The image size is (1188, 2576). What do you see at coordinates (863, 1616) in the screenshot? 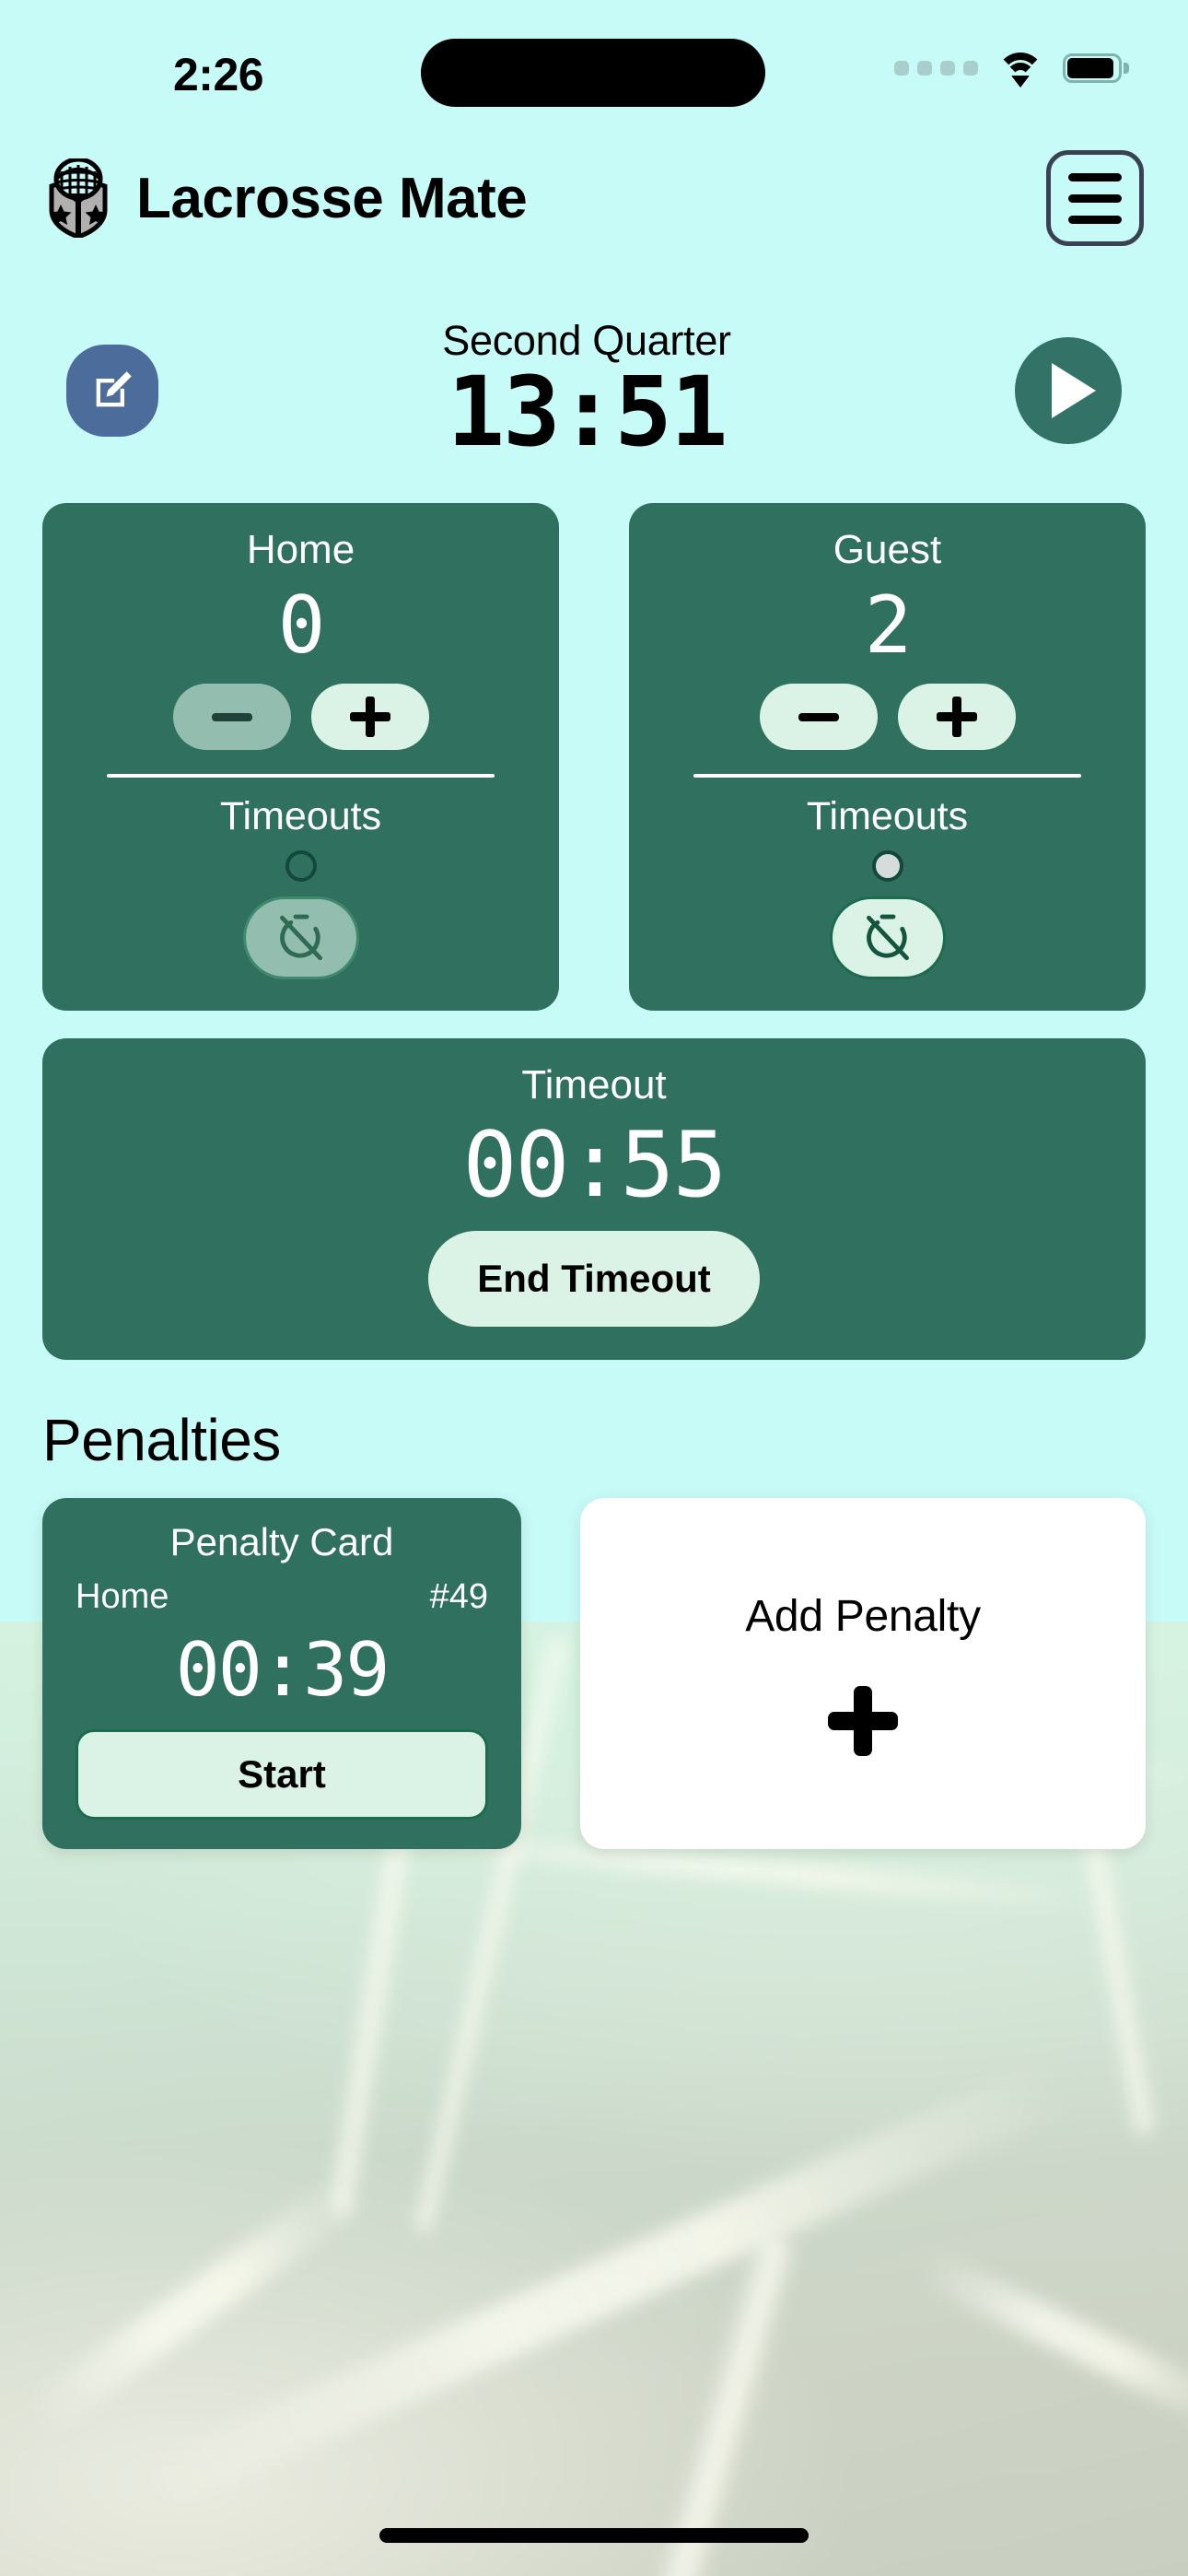
I see `add-penalty-label: Add Penalty` at bounding box center [863, 1616].